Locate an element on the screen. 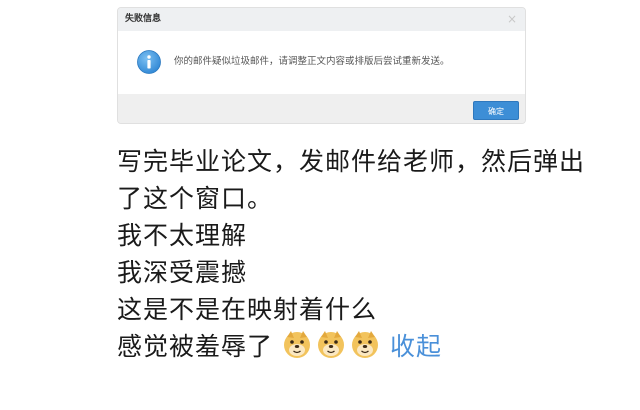 The width and height of the screenshot is (640, 410). close-icon: × is located at coordinates (512, 19).